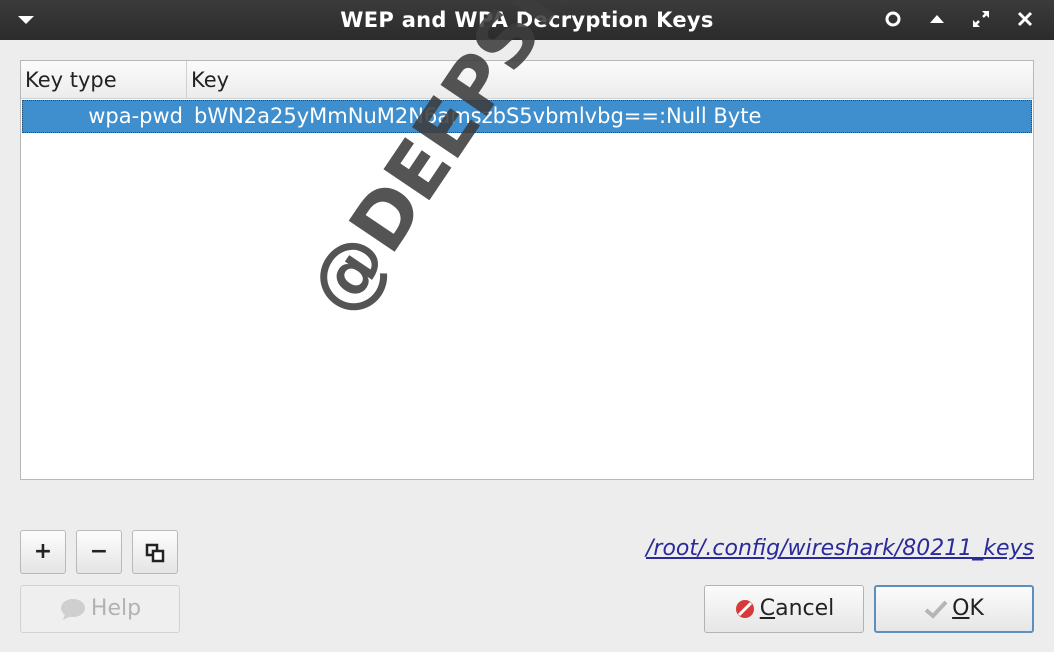 The width and height of the screenshot is (1054, 652). I want to click on maximize-icon, so click(981, 19).